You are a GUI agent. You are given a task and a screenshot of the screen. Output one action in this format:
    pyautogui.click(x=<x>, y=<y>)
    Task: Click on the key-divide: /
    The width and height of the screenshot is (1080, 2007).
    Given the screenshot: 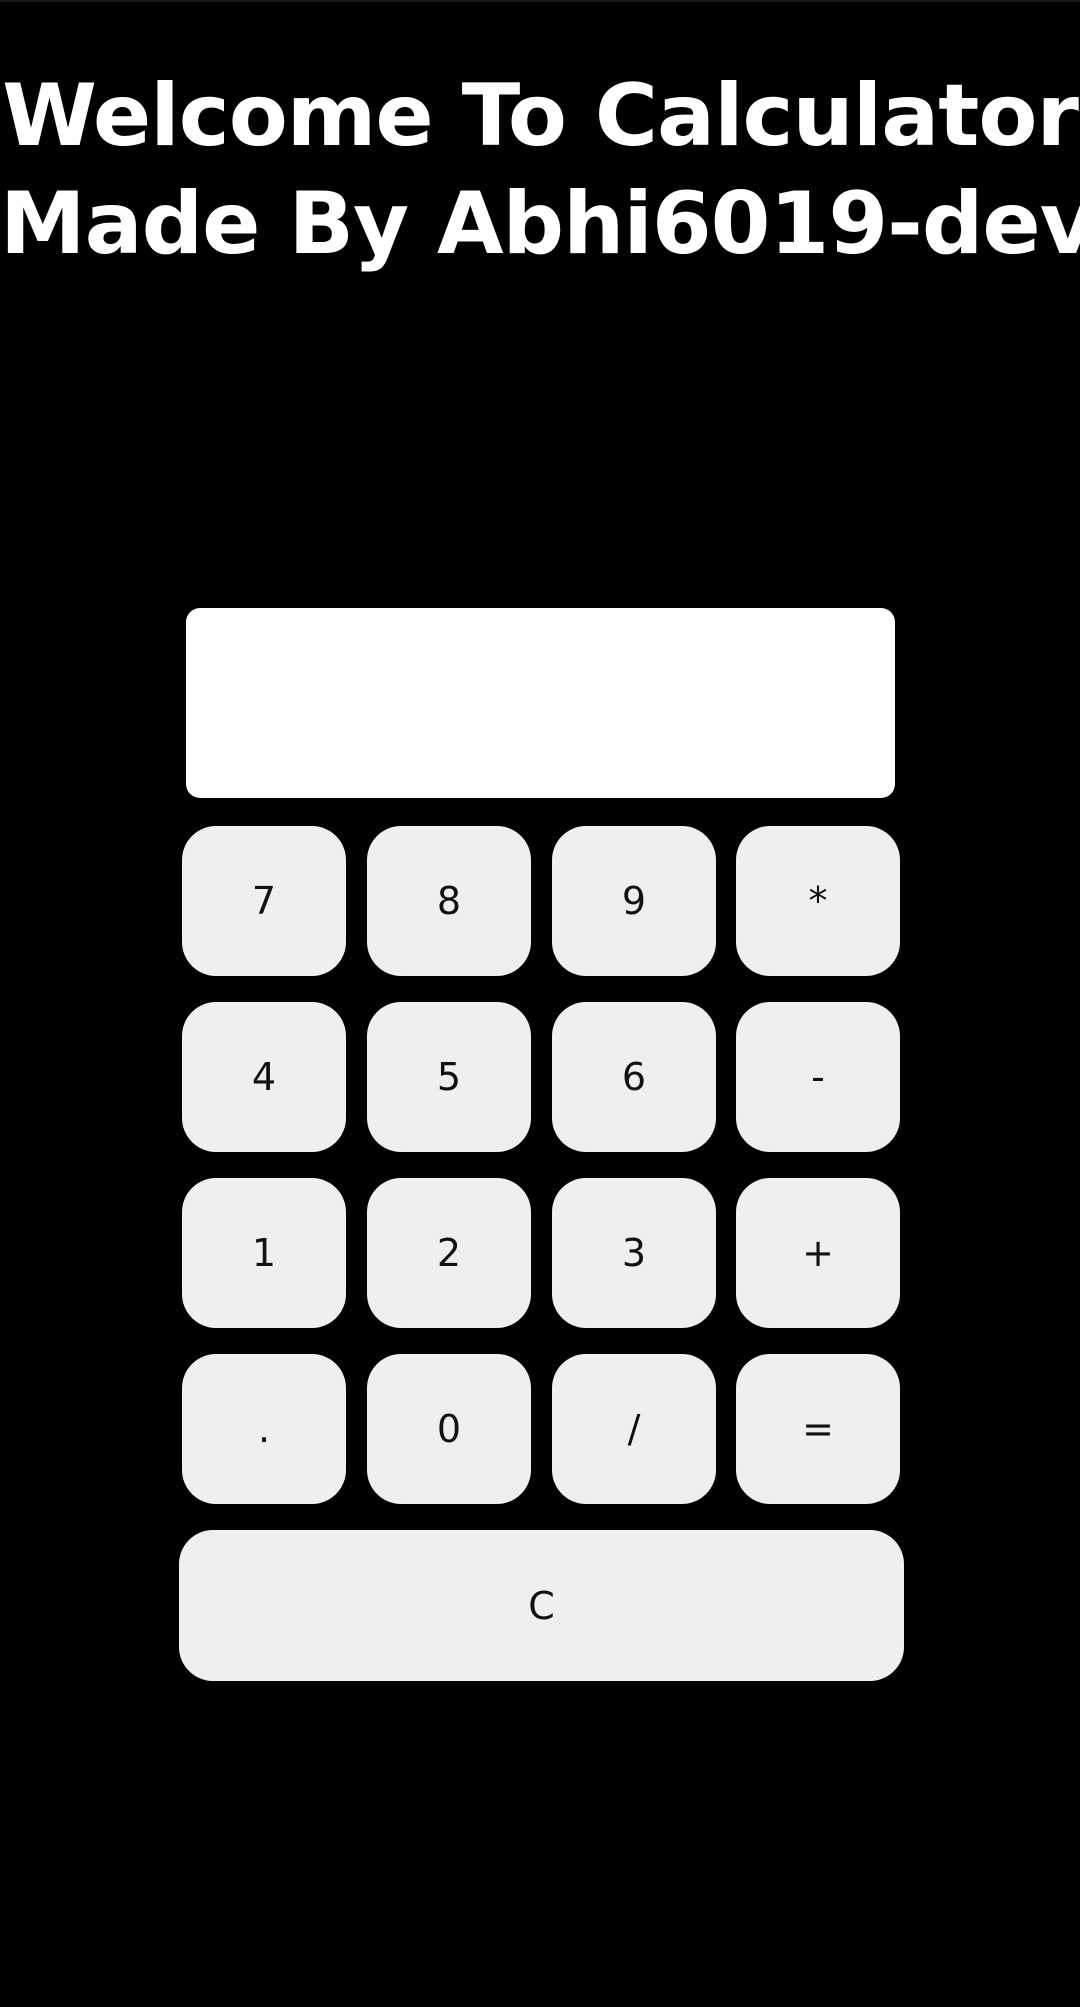 What is the action you would take?
    pyautogui.click(x=634, y=1429)
    